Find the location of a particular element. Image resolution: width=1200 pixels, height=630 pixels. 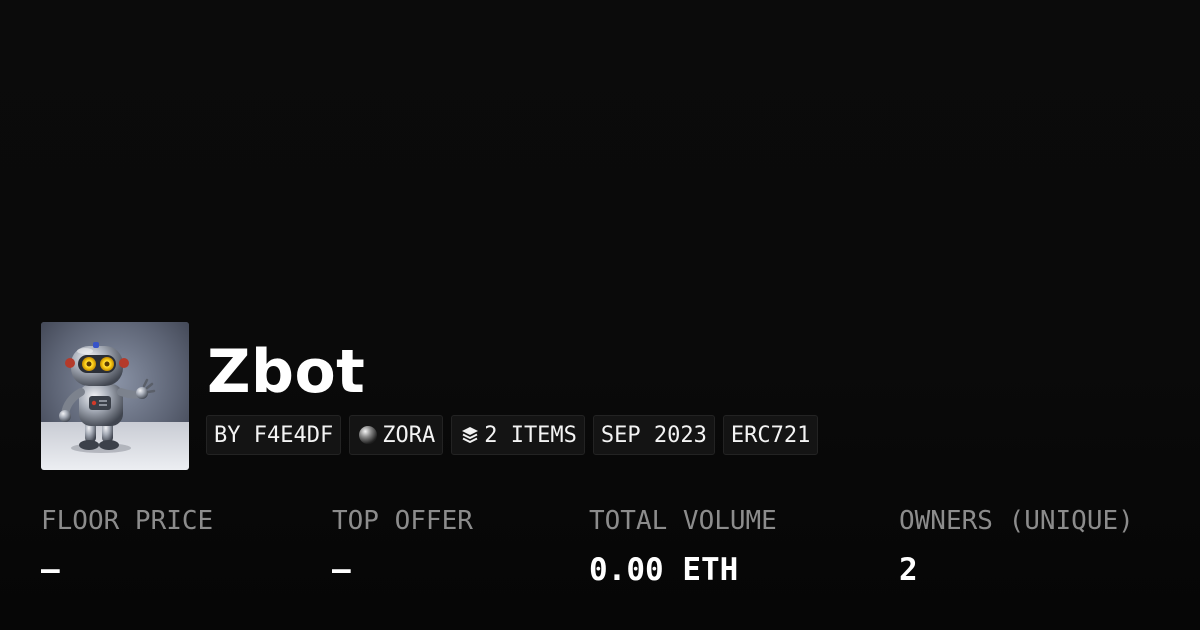

robot-avatar-image is located at coordinates (115, 396).